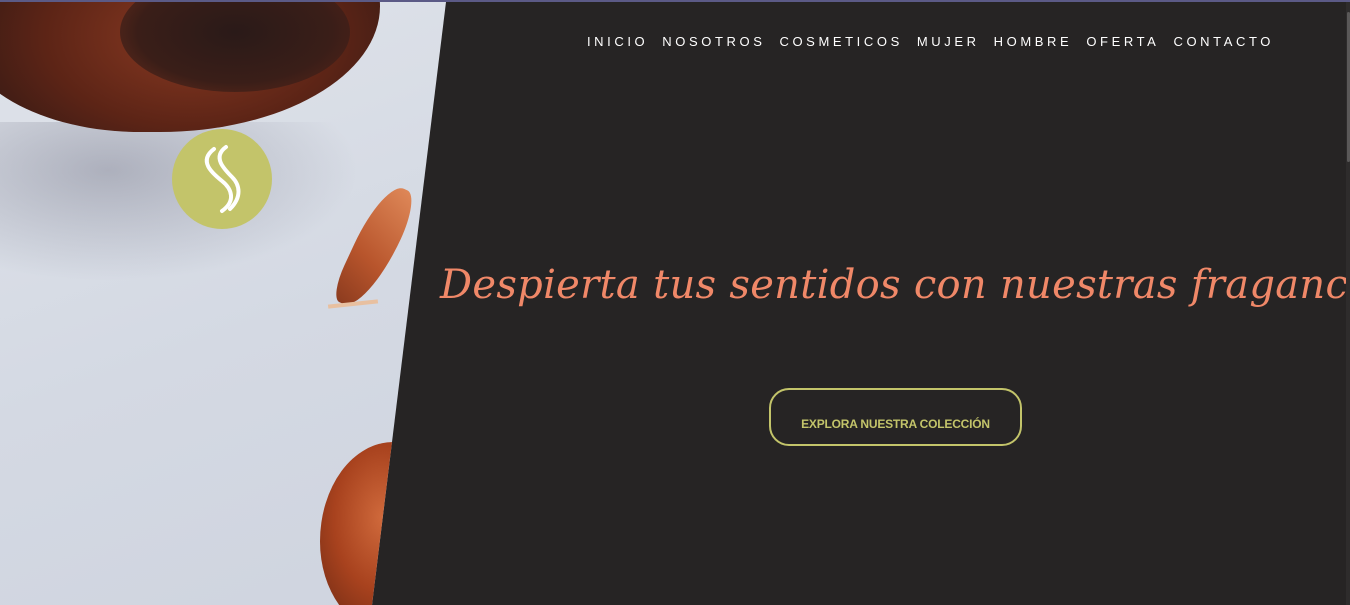 This screenshot has height=605, width=1350. Describe the element at coordinates (1033, 41) in the screenshot. I see `nav-item-hombre: HOMBRE` at that location.